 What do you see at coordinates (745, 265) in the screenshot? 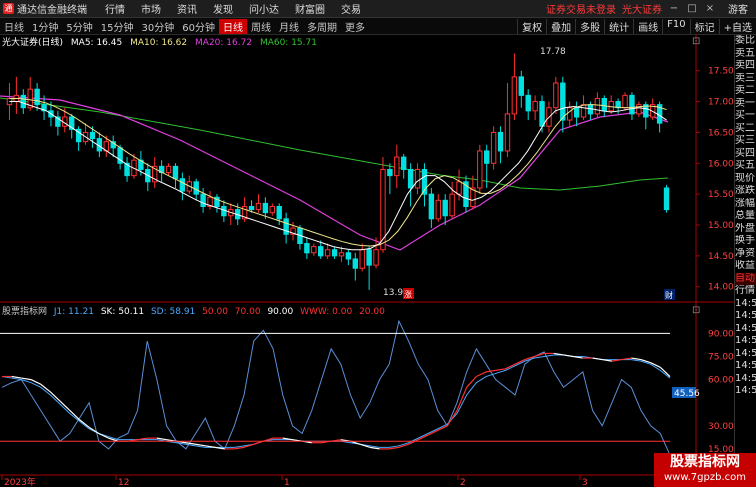
I see `side-panel-item: 收益` at bounding box center [745, 265].